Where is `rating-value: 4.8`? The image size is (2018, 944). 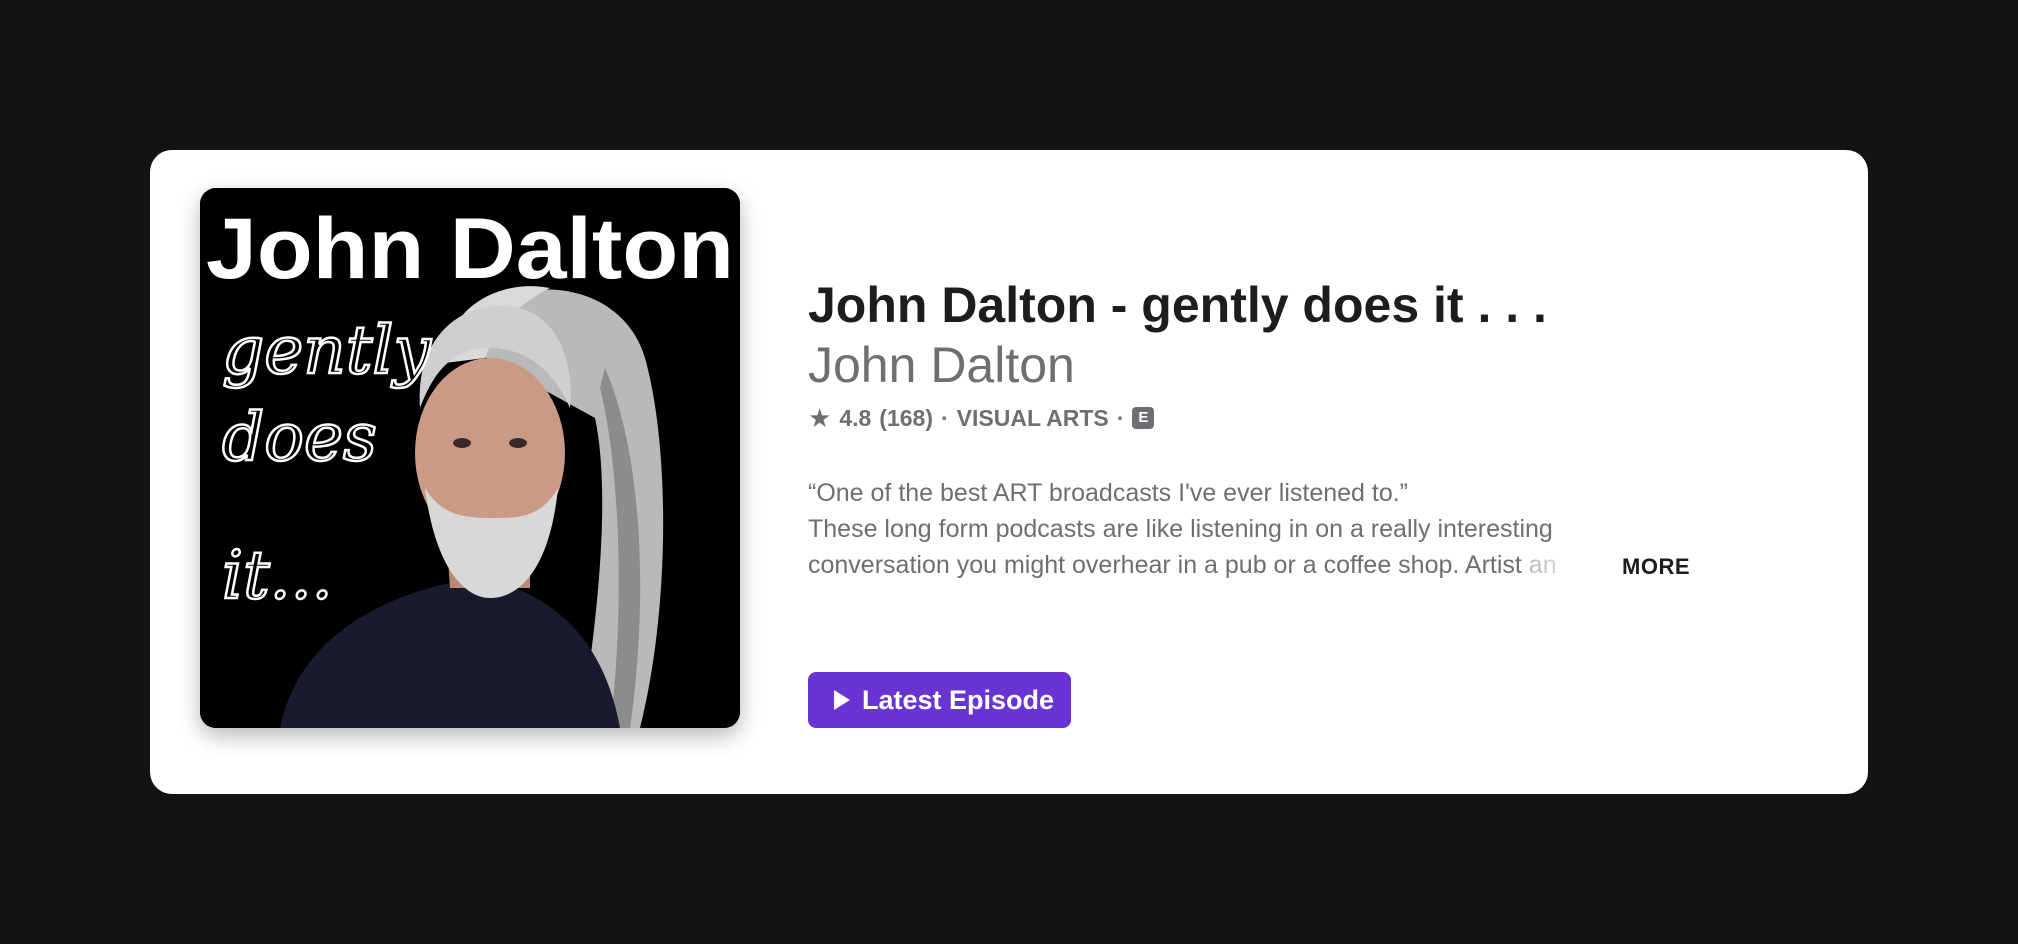 rating-value: 4.8 is located at coordinates (855, 417).